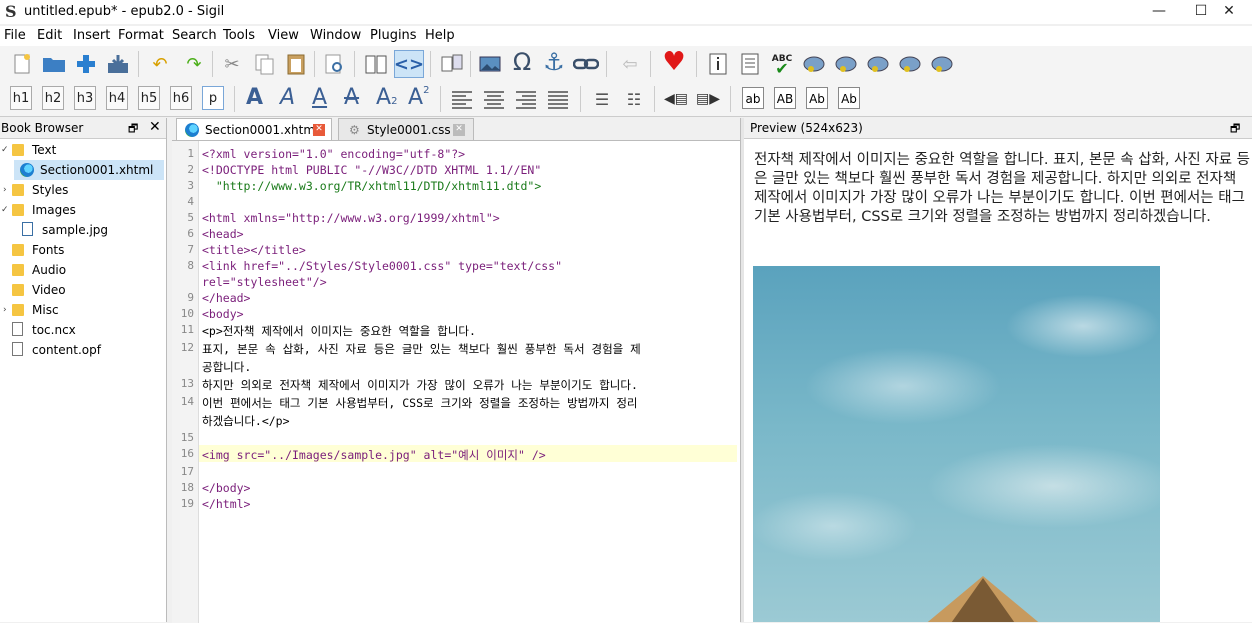 The width and height of the screenshot is (1252, 623). Describe the element at coordinates (190, 265) in the screenshot. I see `line-number: 8` at that location.